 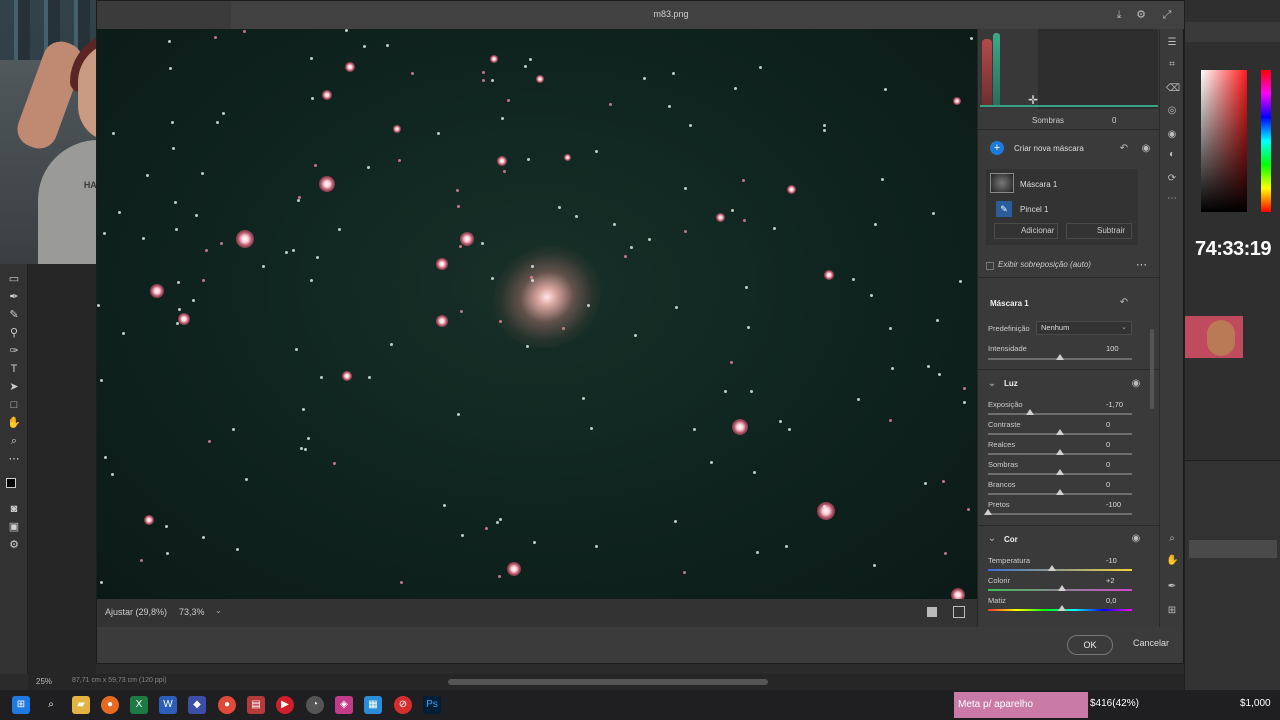 What do you see at coordinates (192, 612) in the screenshot?
I see `zoom-value: 73,3%` at bounding box center [192, 612].